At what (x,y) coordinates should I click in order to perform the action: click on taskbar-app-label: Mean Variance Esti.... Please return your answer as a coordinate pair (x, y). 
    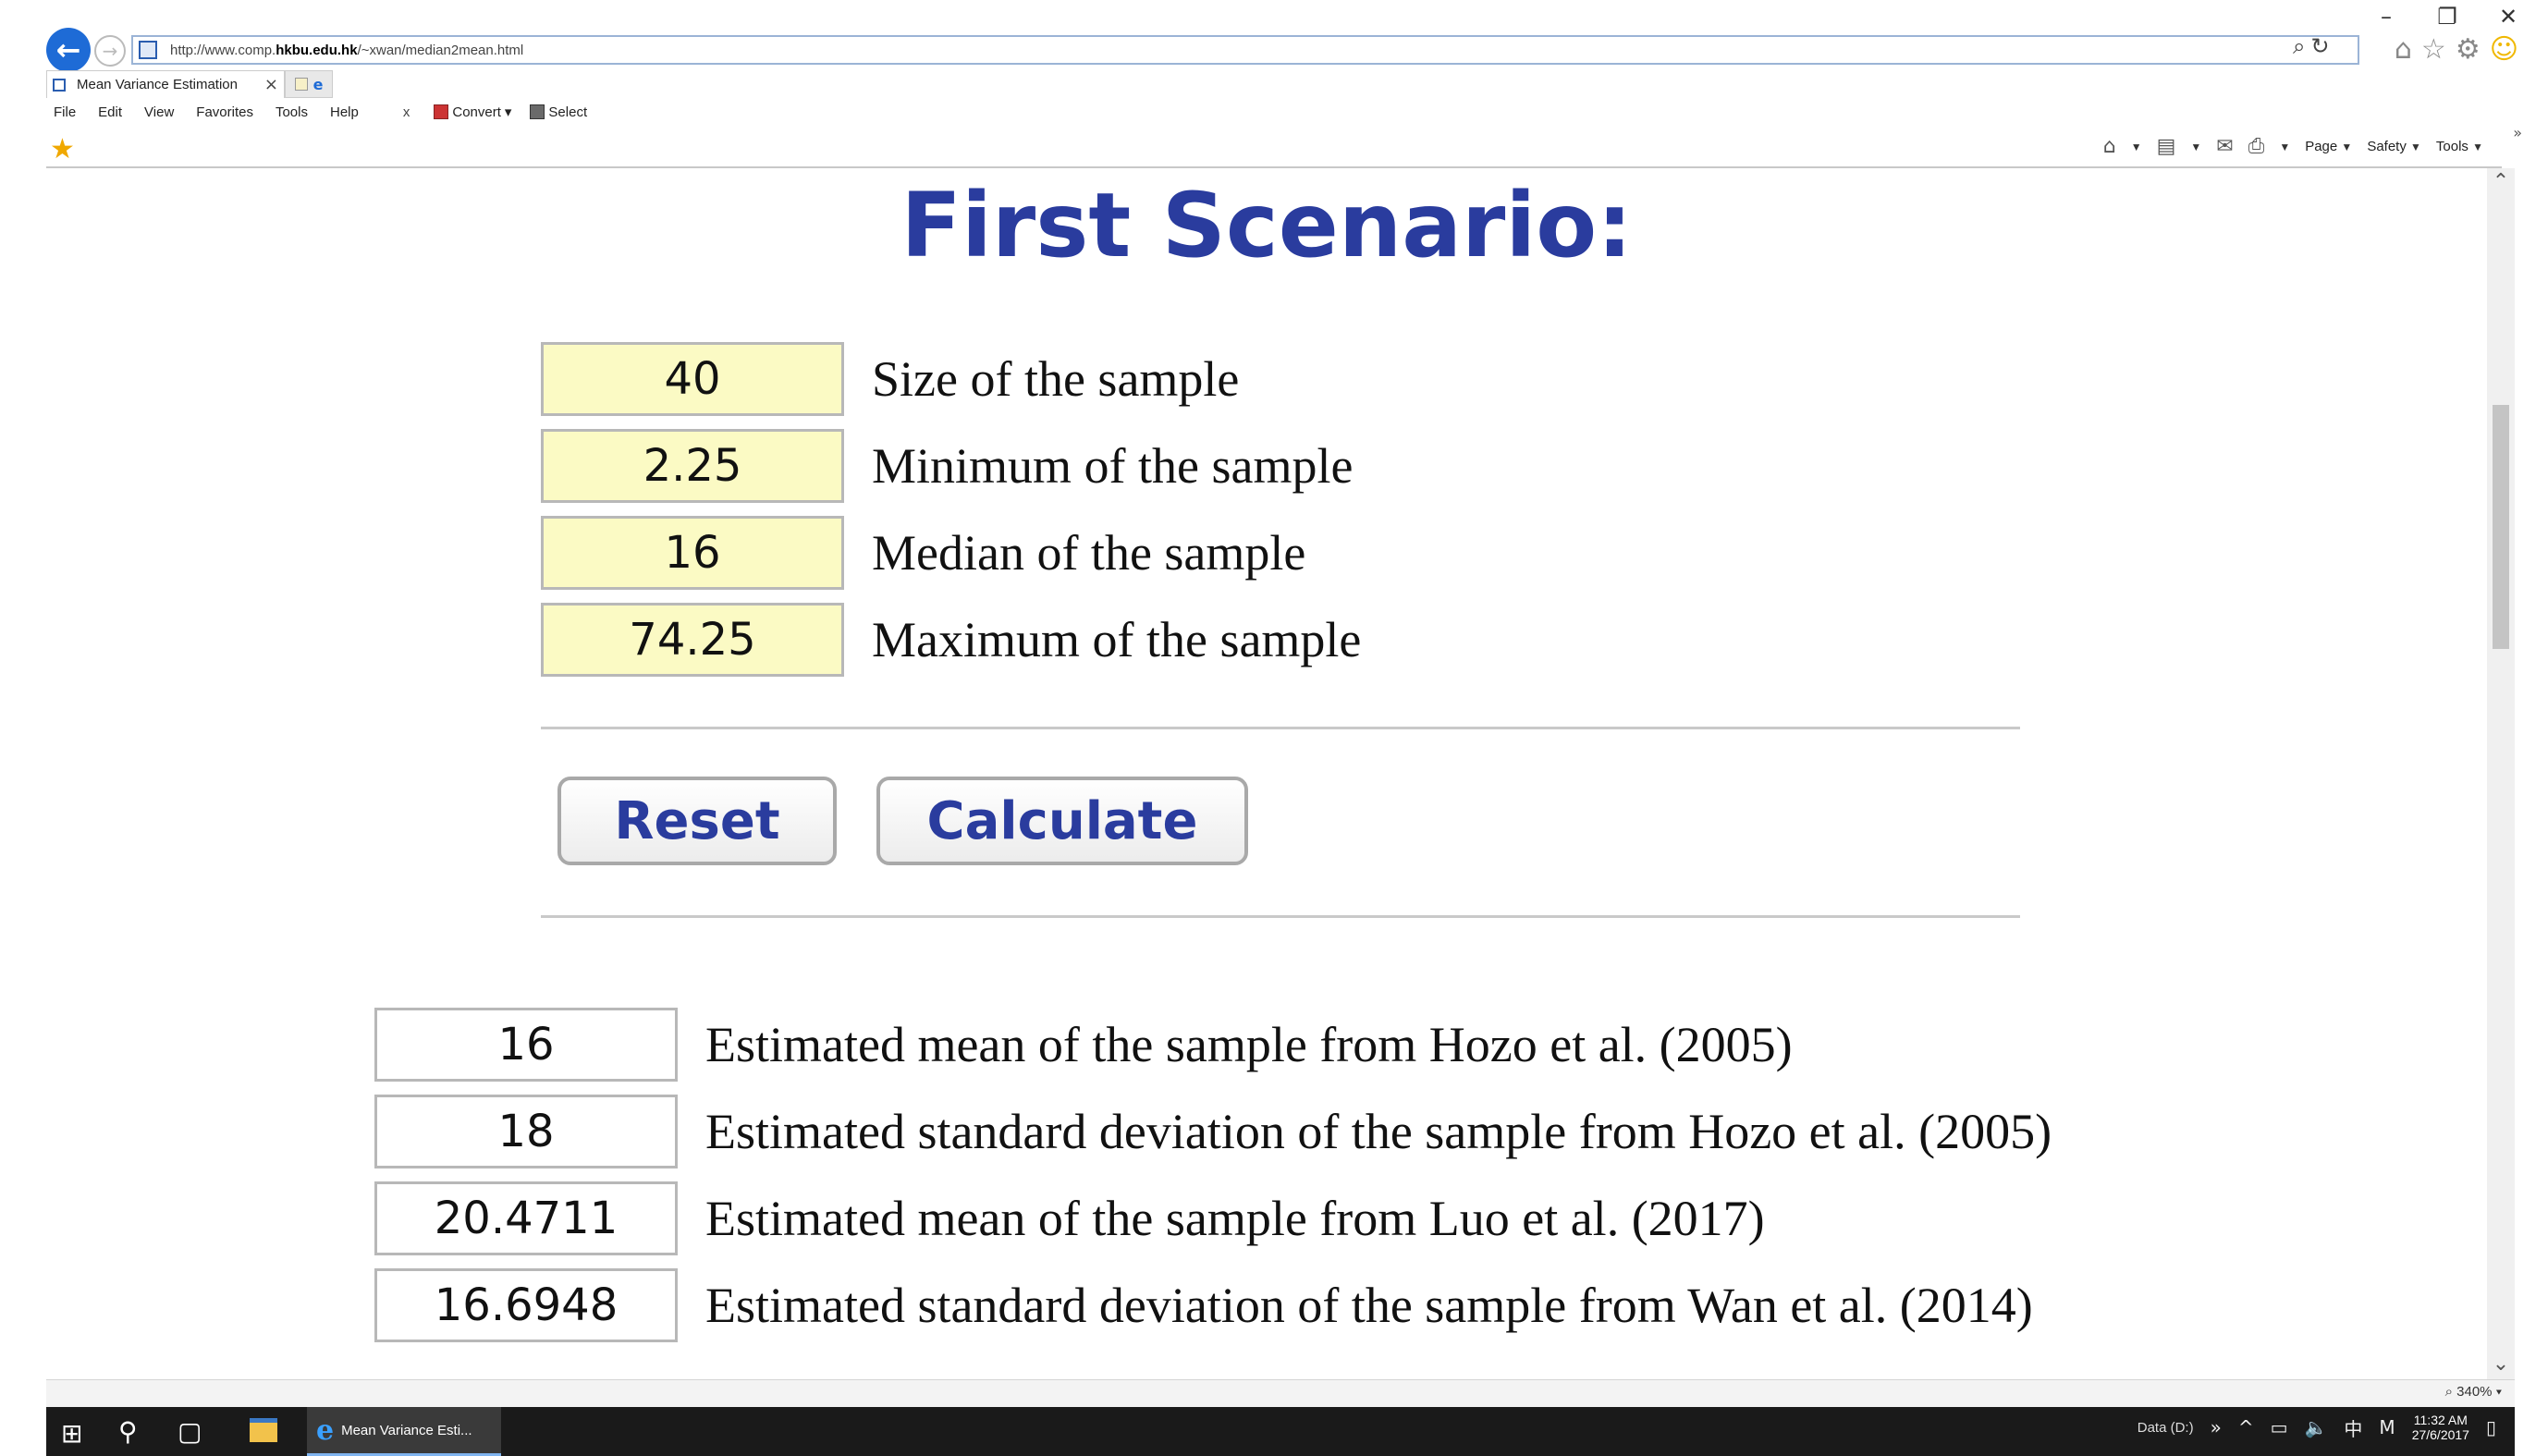
    Looking at the image, I should click on (406, 1430).